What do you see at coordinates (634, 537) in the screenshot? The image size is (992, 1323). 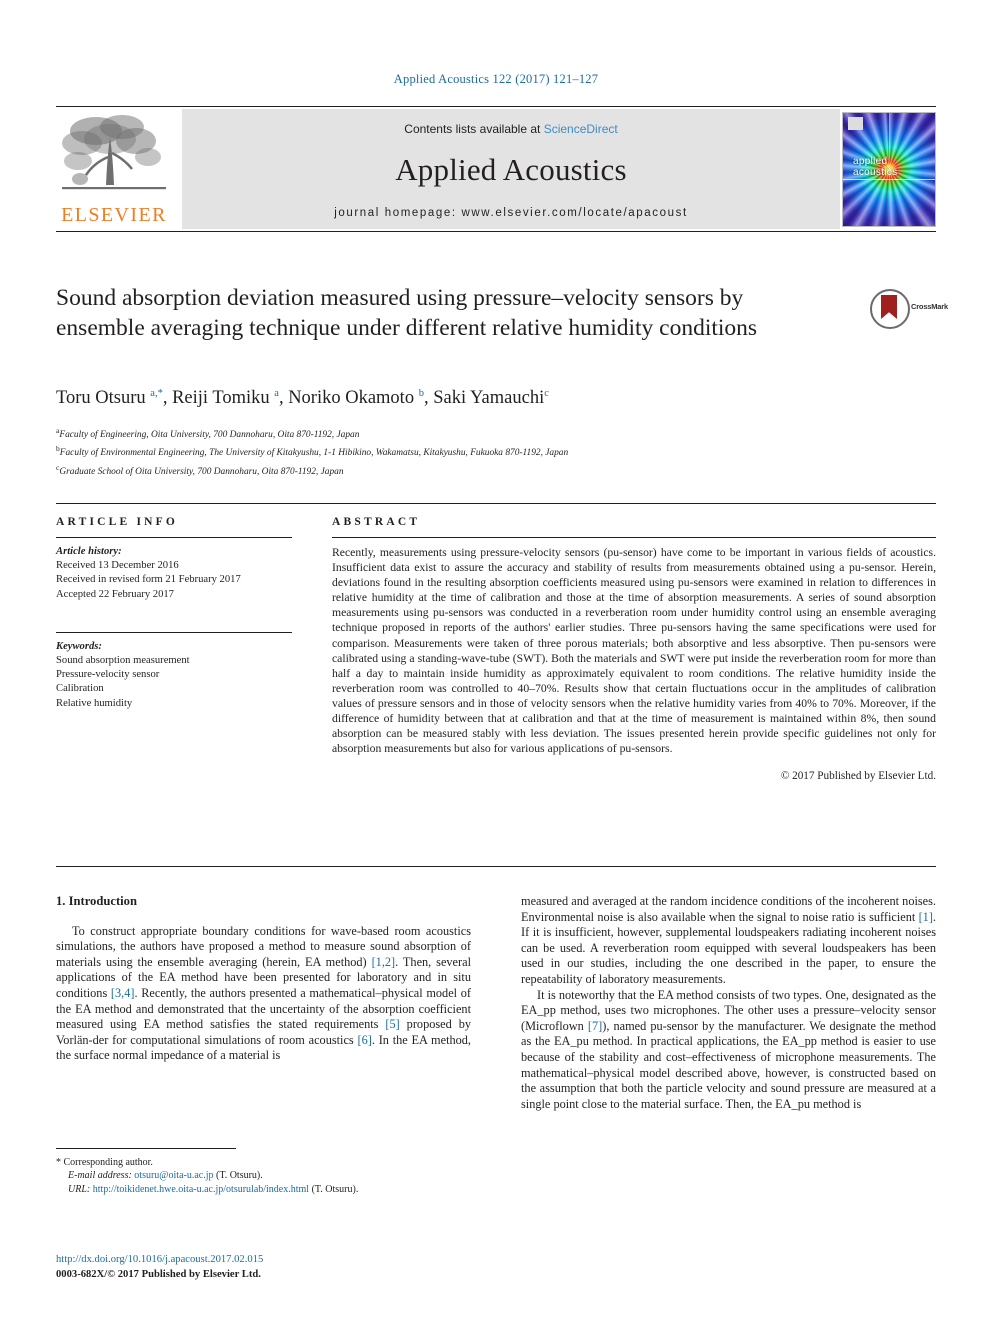 I see `abstract-rule` at bounding box center [634, 537].